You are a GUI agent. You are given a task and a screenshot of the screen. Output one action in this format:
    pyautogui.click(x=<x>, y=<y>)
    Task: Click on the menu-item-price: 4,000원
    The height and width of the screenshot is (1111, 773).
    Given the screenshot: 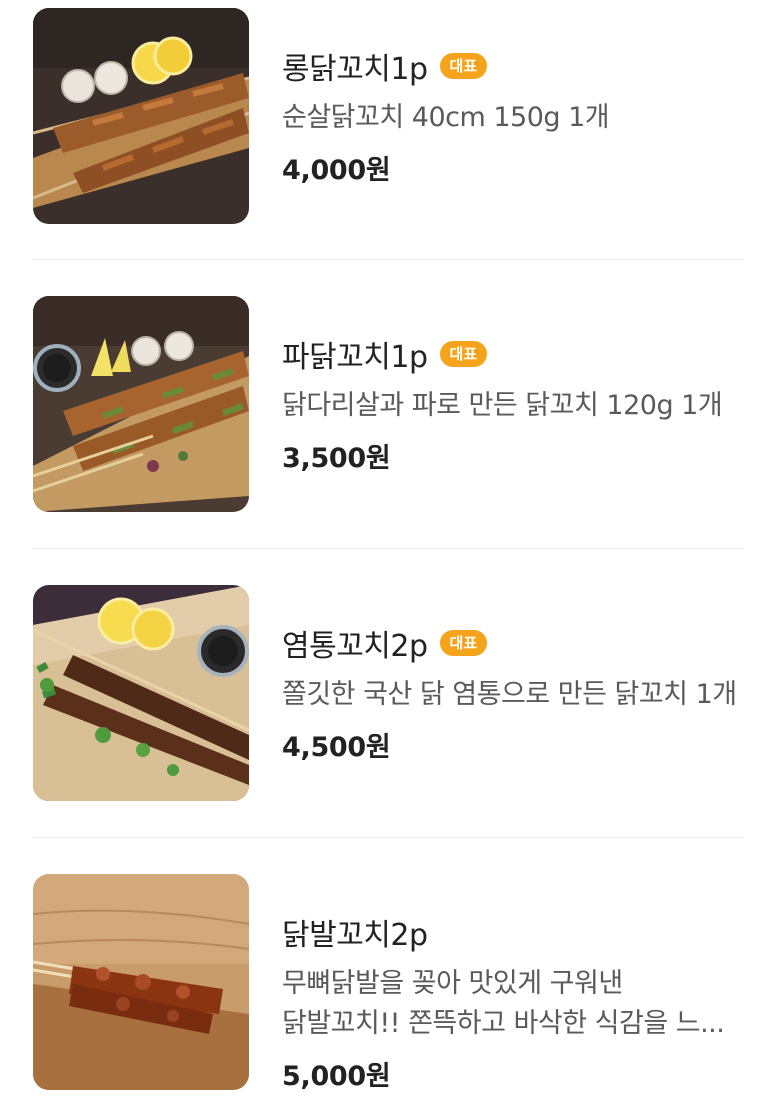 What is the action you would take?
    pyautogui.click(x=336, y=170)
    